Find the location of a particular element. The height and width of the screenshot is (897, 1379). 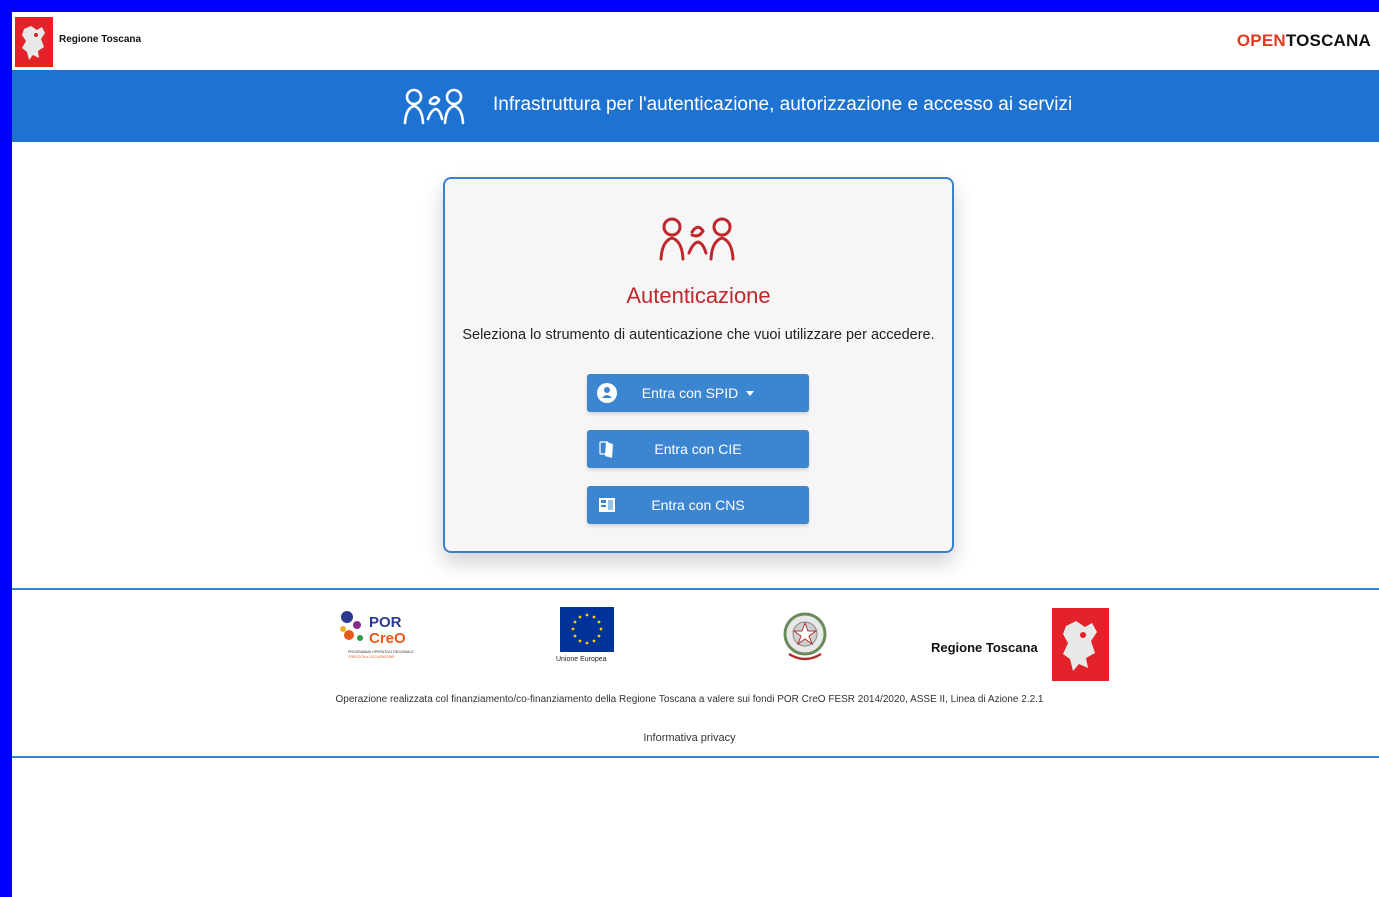

cns-label: Entra con CNS is located at coordinates (698, 505).